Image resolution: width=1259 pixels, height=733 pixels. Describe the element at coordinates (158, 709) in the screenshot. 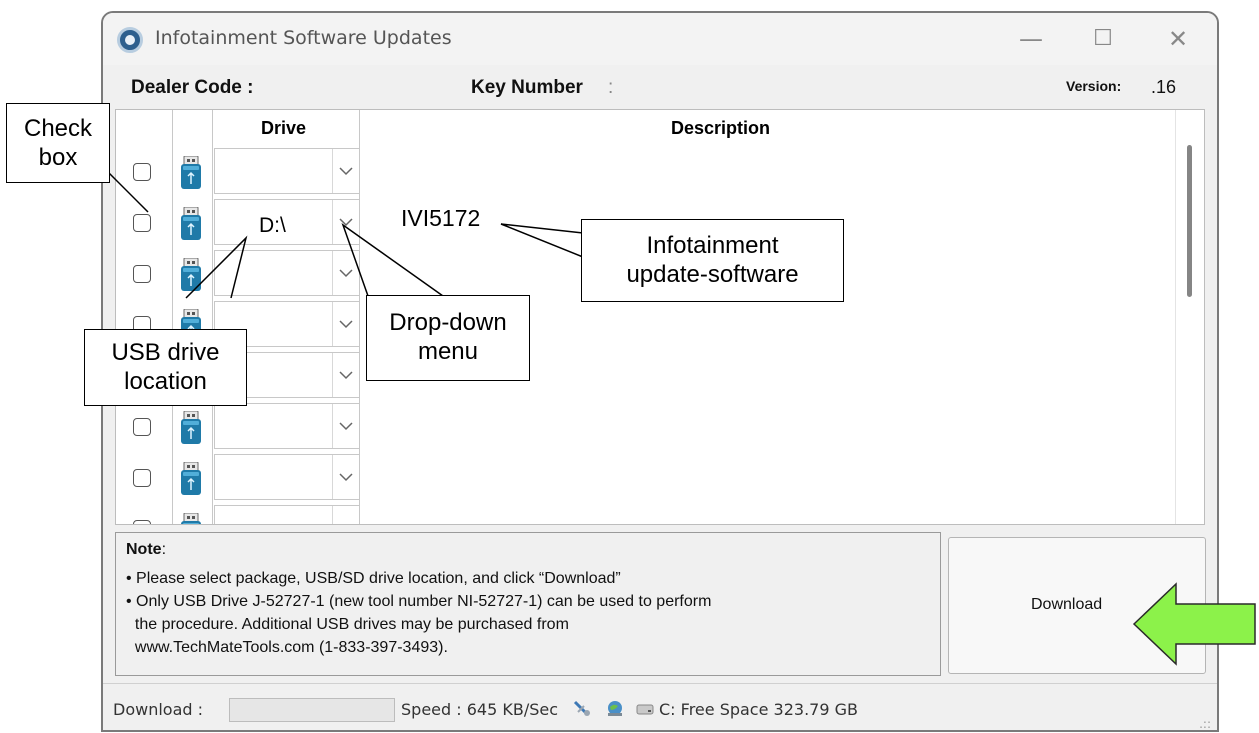

I see `download-status-label: Download :` at that location.